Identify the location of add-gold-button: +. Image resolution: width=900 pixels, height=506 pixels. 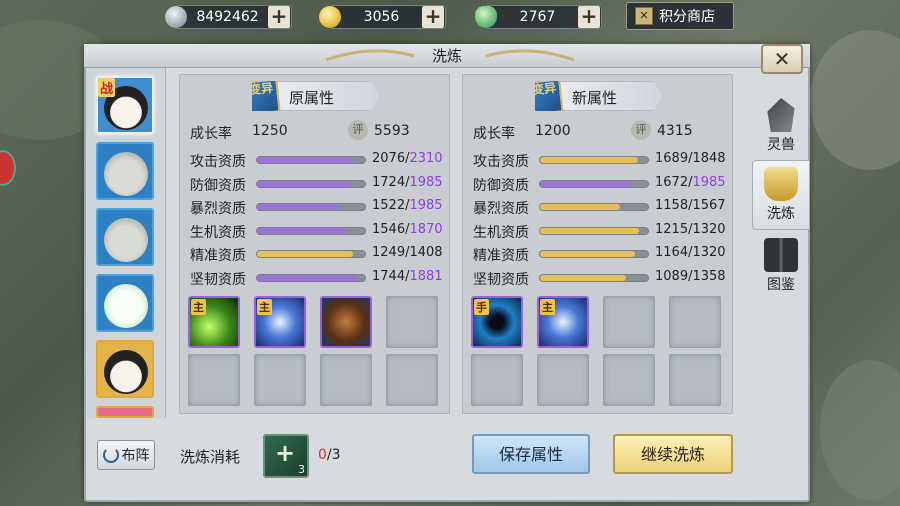
(433, 17).